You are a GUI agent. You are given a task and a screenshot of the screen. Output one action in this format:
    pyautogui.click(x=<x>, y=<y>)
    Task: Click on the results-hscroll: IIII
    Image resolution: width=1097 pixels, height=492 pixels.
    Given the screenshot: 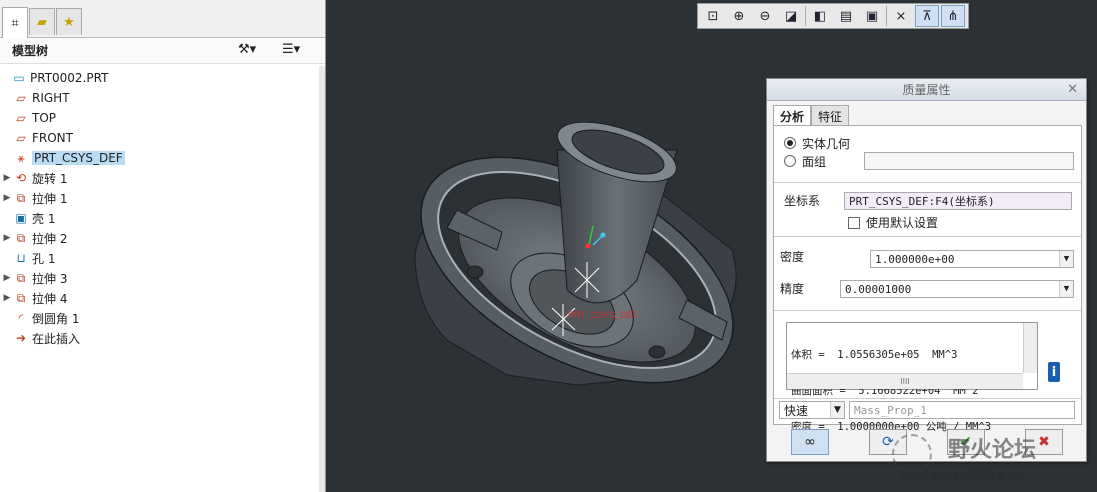 What is the action you would take?
    pyautogui.click(x=905, y=381)
    